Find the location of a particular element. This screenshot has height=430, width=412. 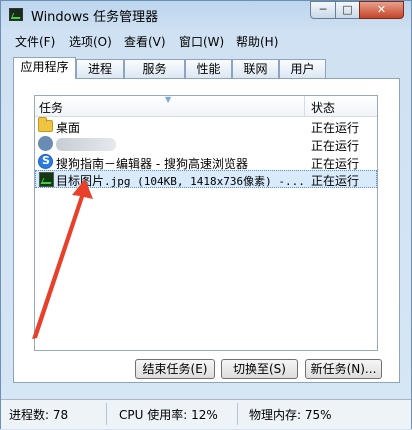

list-header: ▼ 任务 状态 is located at coordinates (206, 106).